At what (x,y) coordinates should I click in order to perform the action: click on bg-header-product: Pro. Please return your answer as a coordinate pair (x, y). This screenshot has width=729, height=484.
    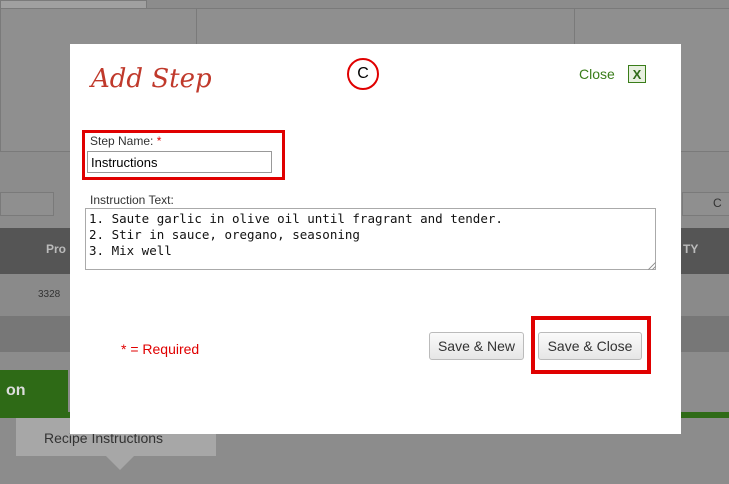
    Looking at the image, I should click on (56, 249).